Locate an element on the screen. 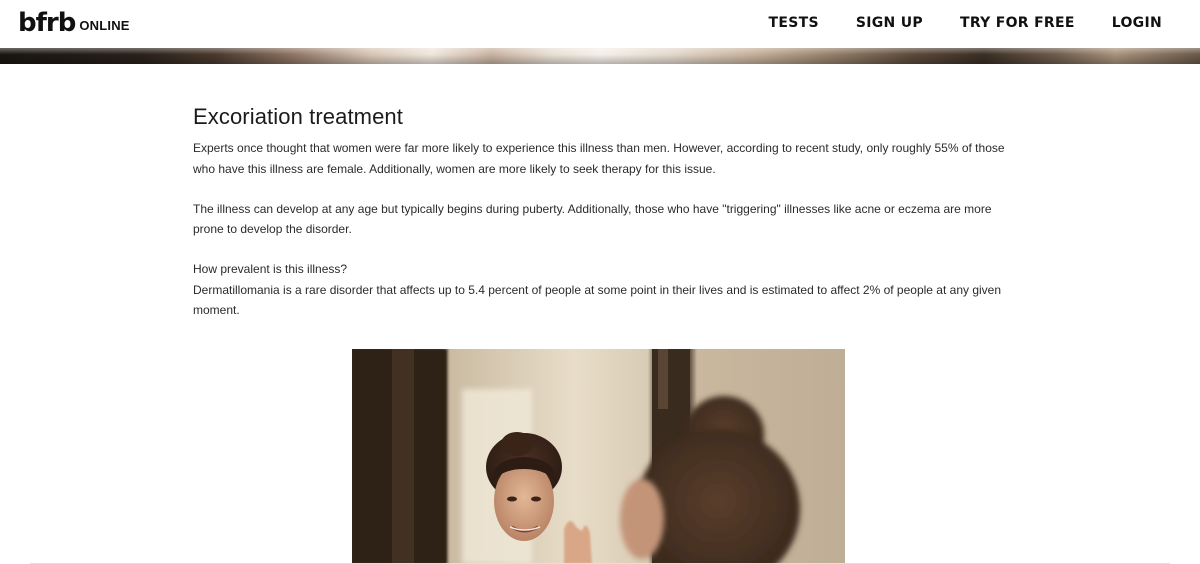 The width and height of the screenshot is (1200, 564). nav-login: LOGIN is located at coordinates (1137, 23).